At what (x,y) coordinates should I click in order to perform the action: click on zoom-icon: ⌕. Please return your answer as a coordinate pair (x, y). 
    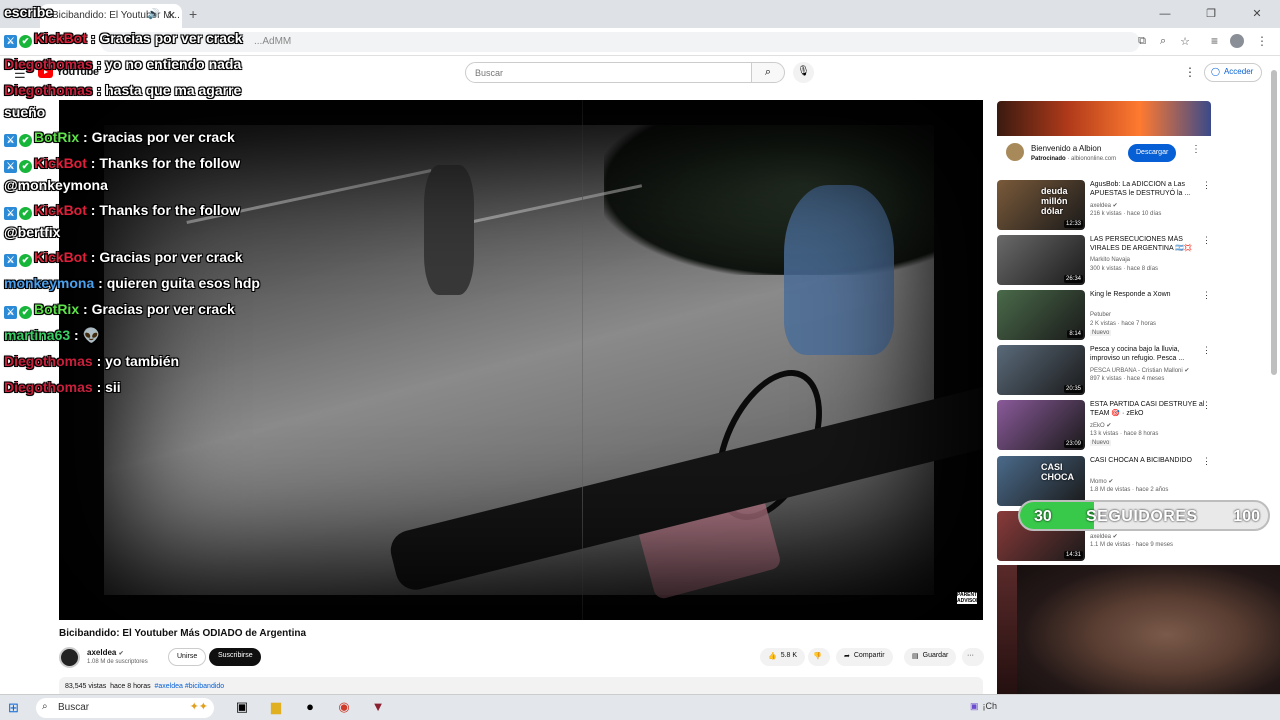
    Looking at the image, I should click on (1163, 41).